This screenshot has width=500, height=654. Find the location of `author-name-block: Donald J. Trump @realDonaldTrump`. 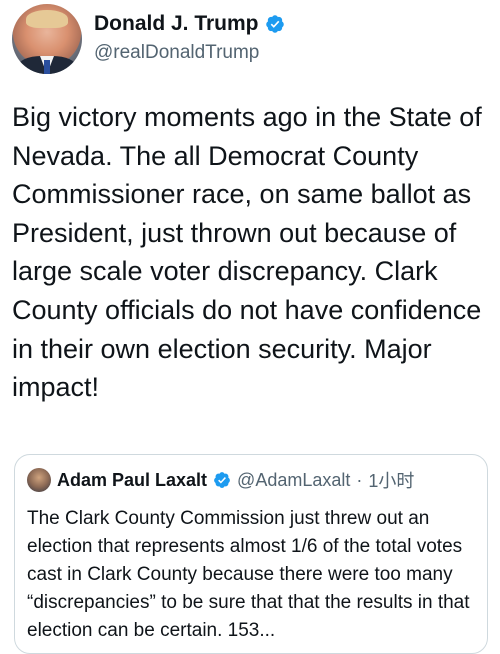

author-name-block: Donald J. Trump @realDonaldTrump is located at coordinates (189, 38).